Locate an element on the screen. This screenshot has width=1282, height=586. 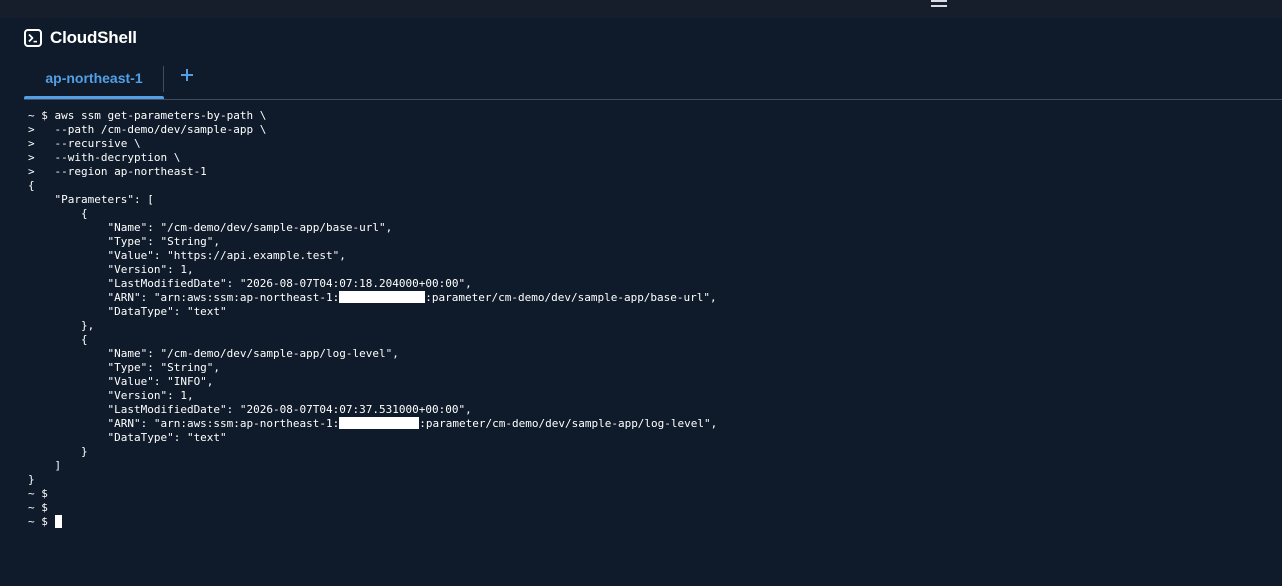
terminal-text: > --recursive \ is located at coordinates (84, 143).